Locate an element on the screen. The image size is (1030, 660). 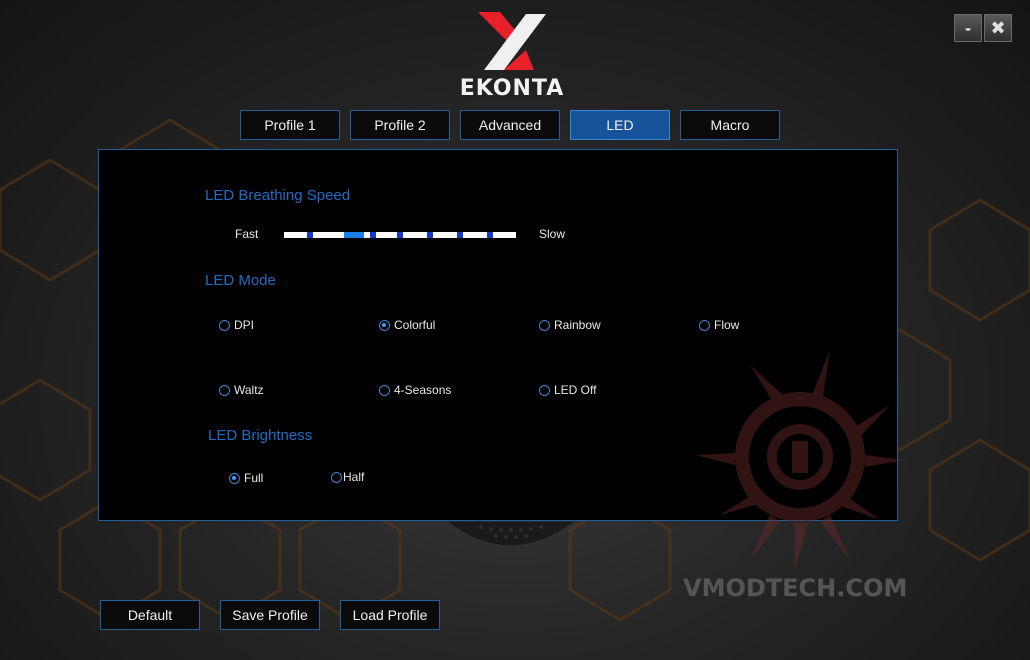
mode-radio-flow: Flow is located at coordinates (719, 325).